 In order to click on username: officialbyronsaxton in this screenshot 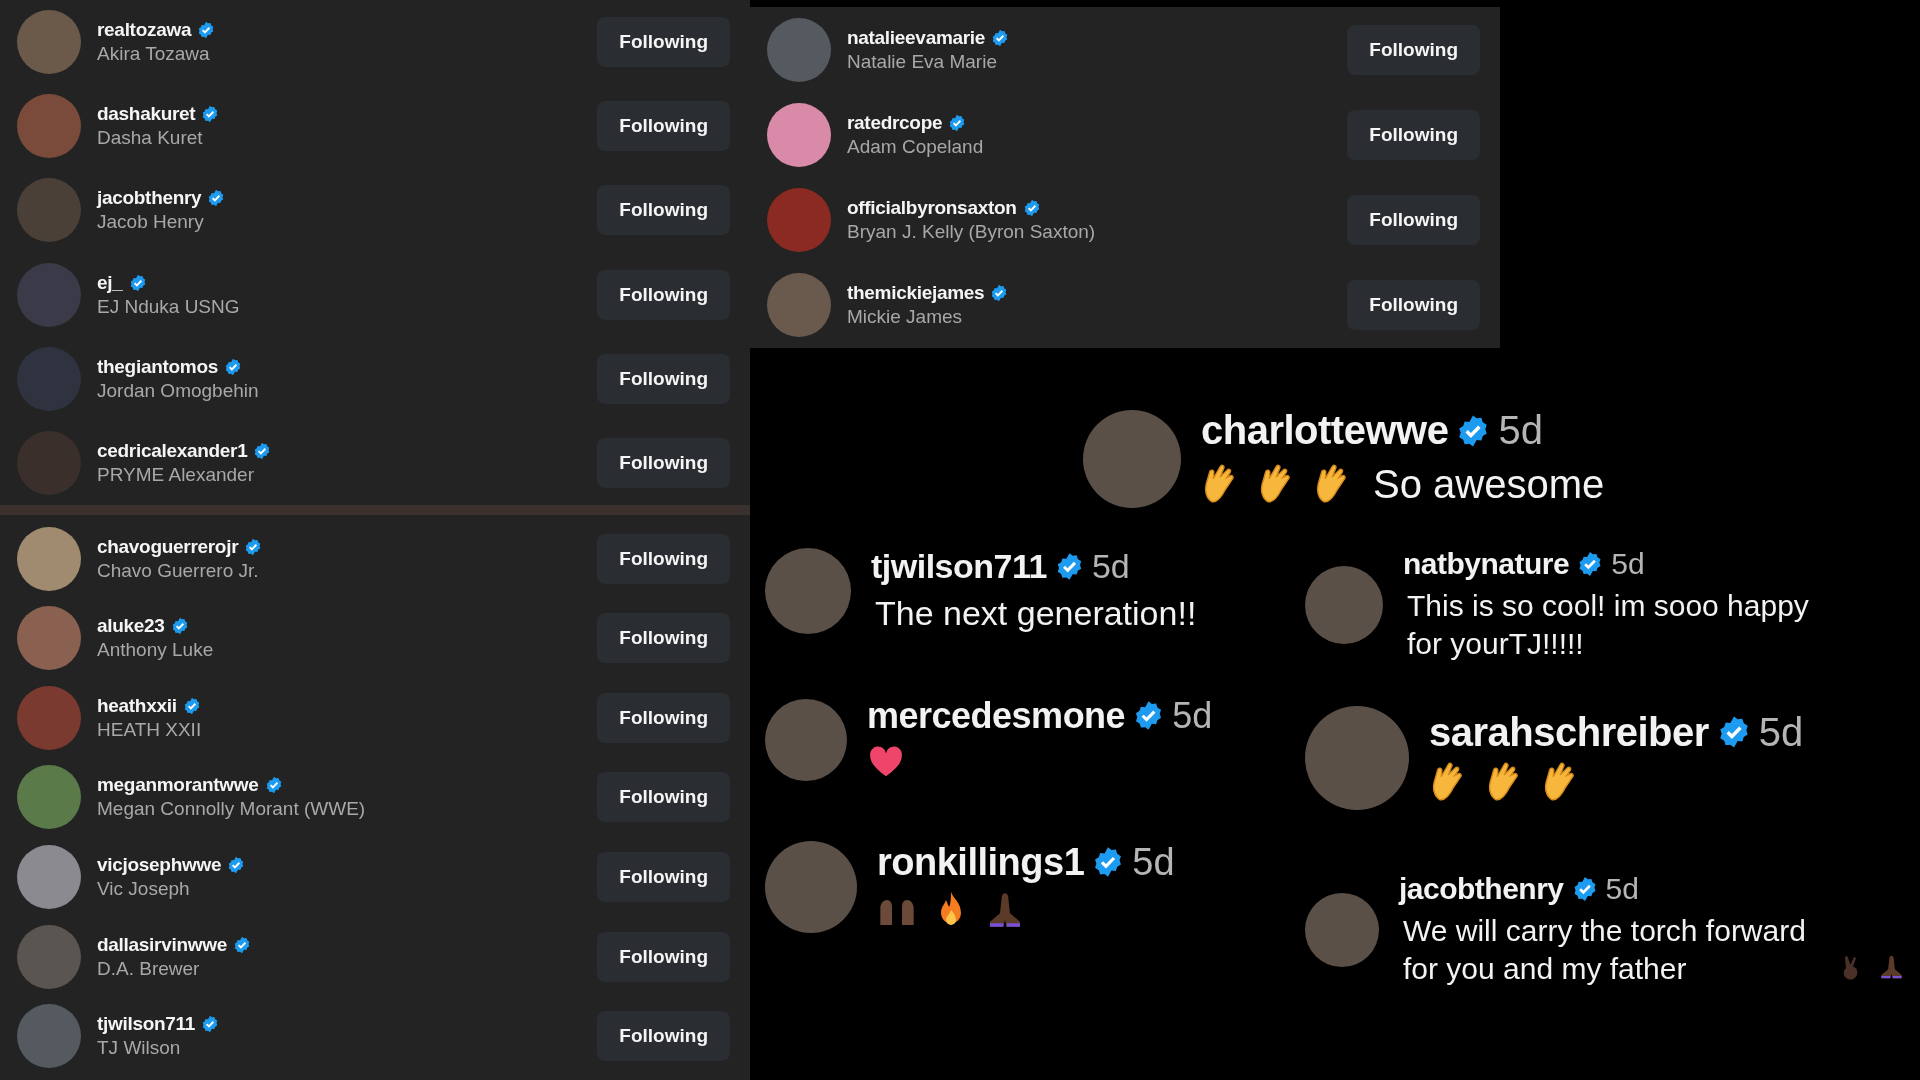, I will do `click(932, 208)`.